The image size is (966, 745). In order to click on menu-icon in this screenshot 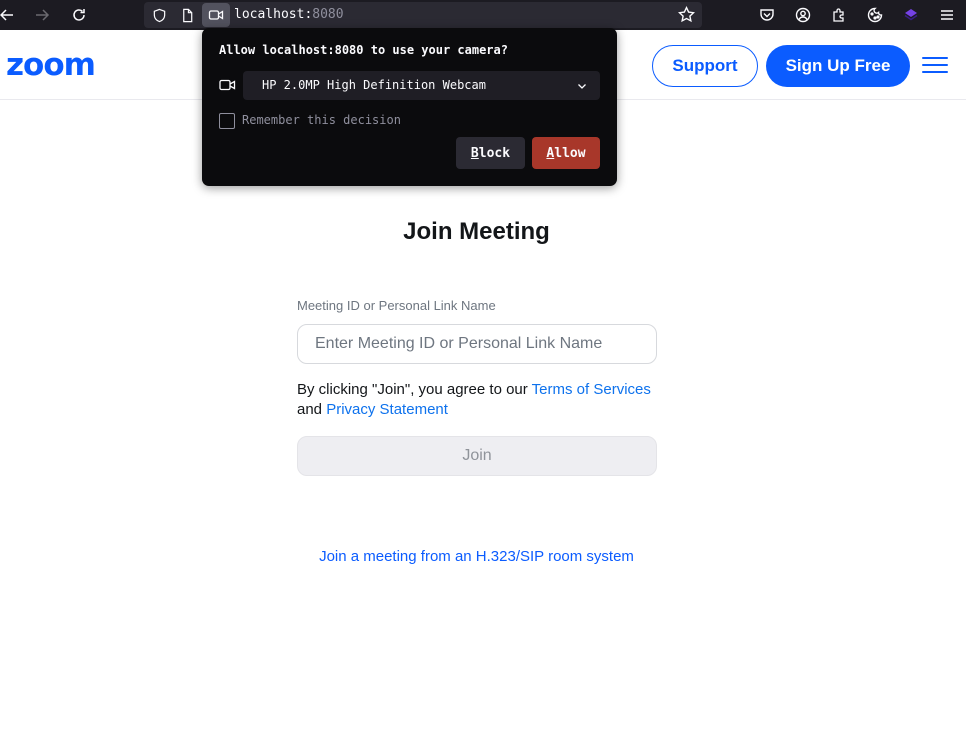, I will do `click(947, 15)`.